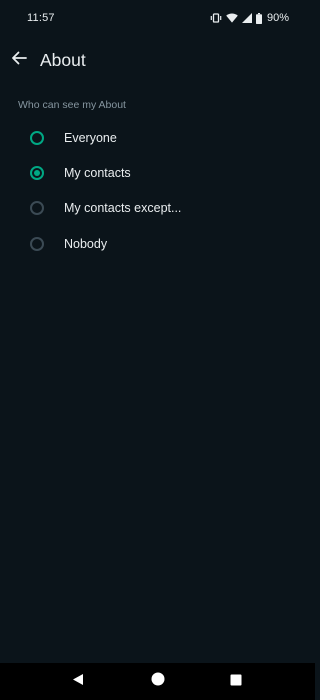 Image resolution: width=320 pixels, height=700 pixels. What do you see at coordinates (41, 18) in the screenshot?
I see `status-time: 11:57` at bounding box center [41, 18].